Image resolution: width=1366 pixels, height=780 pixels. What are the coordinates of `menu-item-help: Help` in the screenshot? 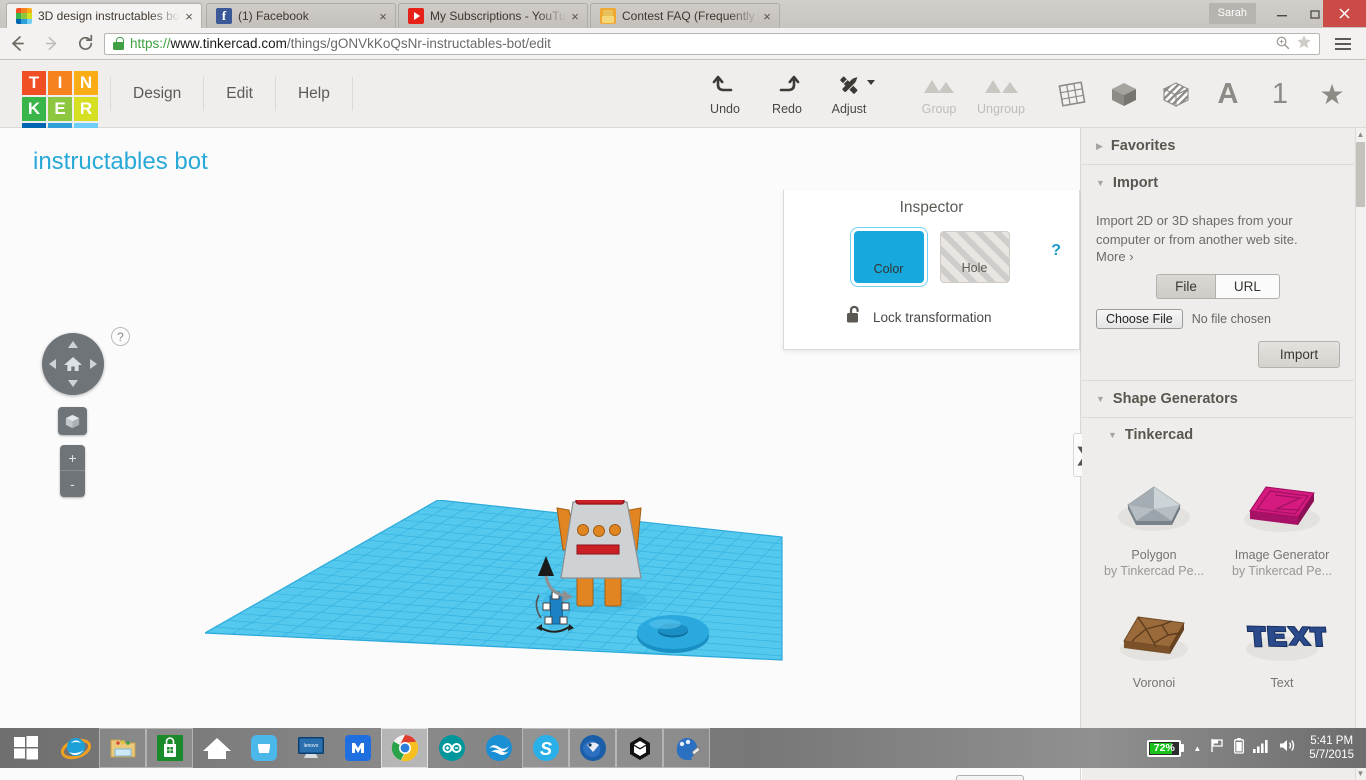 It's located at (314, 94).